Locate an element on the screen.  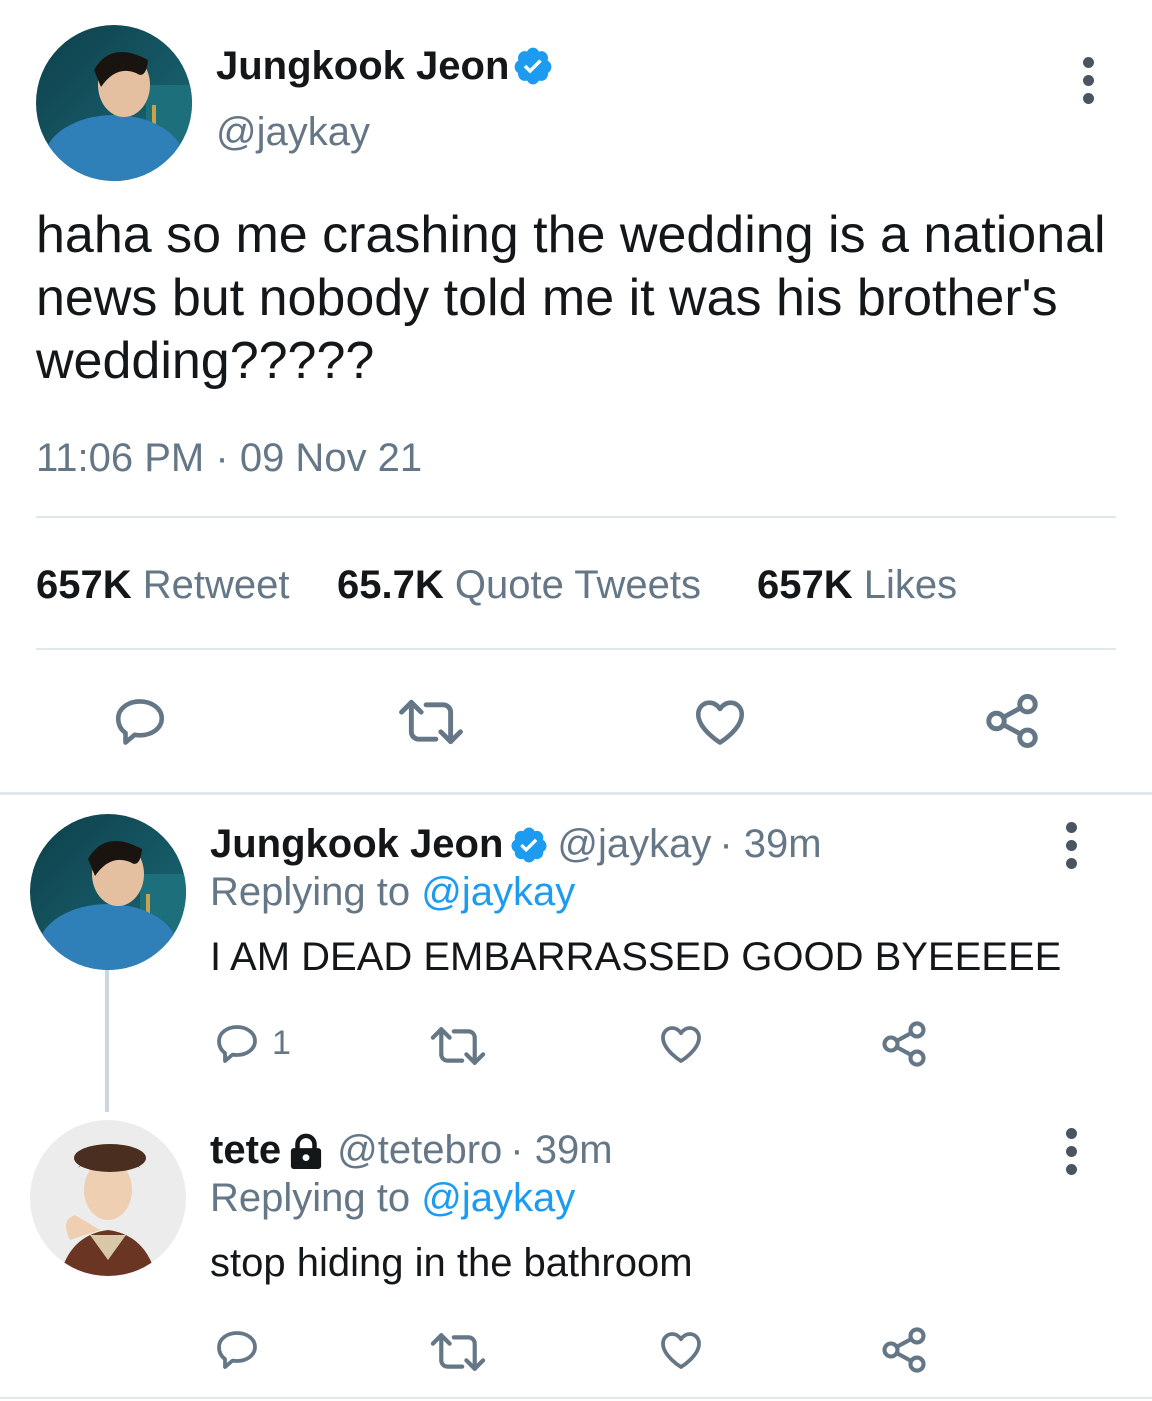
likes-stat: 657K Likes is located at coordinates (857, 585).